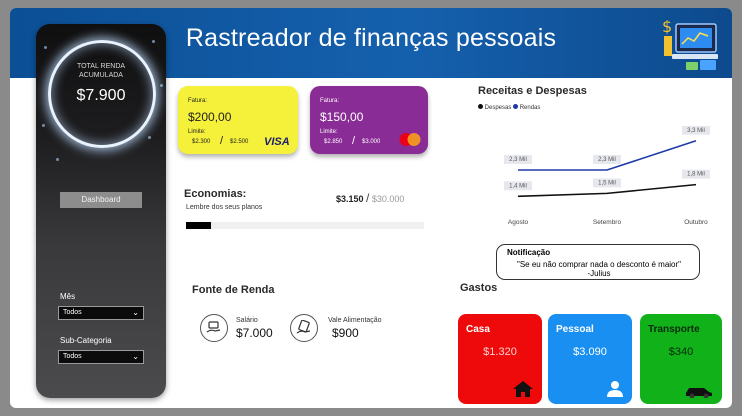  What do you see at coordinates (277, 142) in the screenshot?
I see `visa-logo-icon: VISA` at bounding box center [277, 142].